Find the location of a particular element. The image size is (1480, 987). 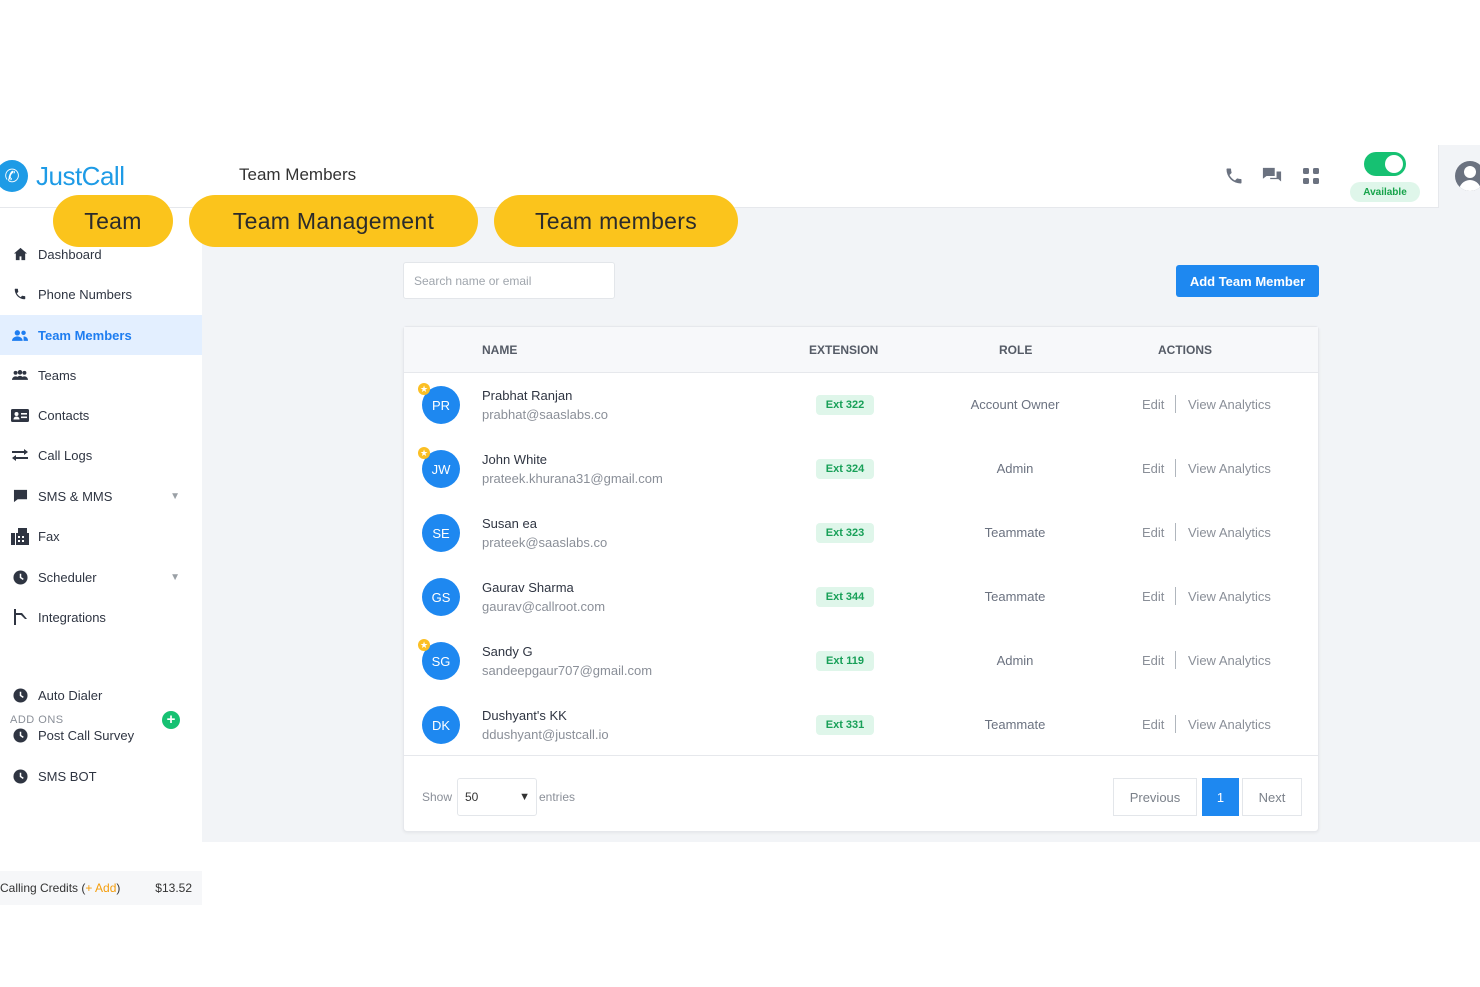

sidebar-item-label: SMS BOT is located at coordinates (67, 776).